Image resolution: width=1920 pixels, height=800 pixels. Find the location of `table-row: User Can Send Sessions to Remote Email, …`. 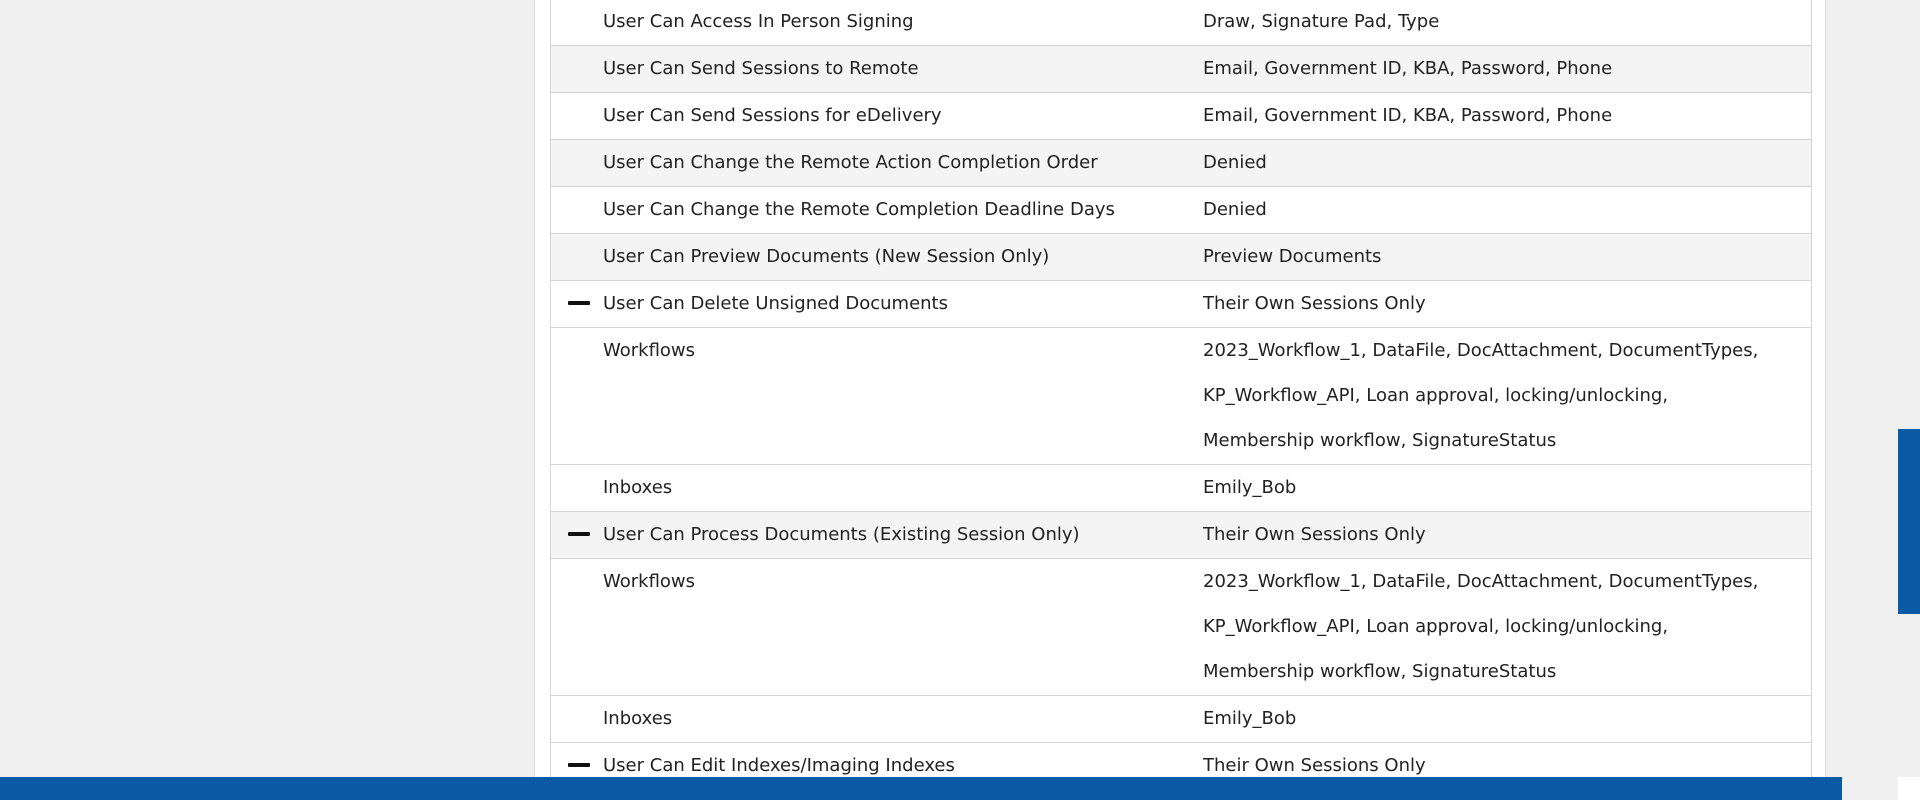

table-row: User Can Send Sessions to Remote Email, … is located at coordinates (1181, 69).